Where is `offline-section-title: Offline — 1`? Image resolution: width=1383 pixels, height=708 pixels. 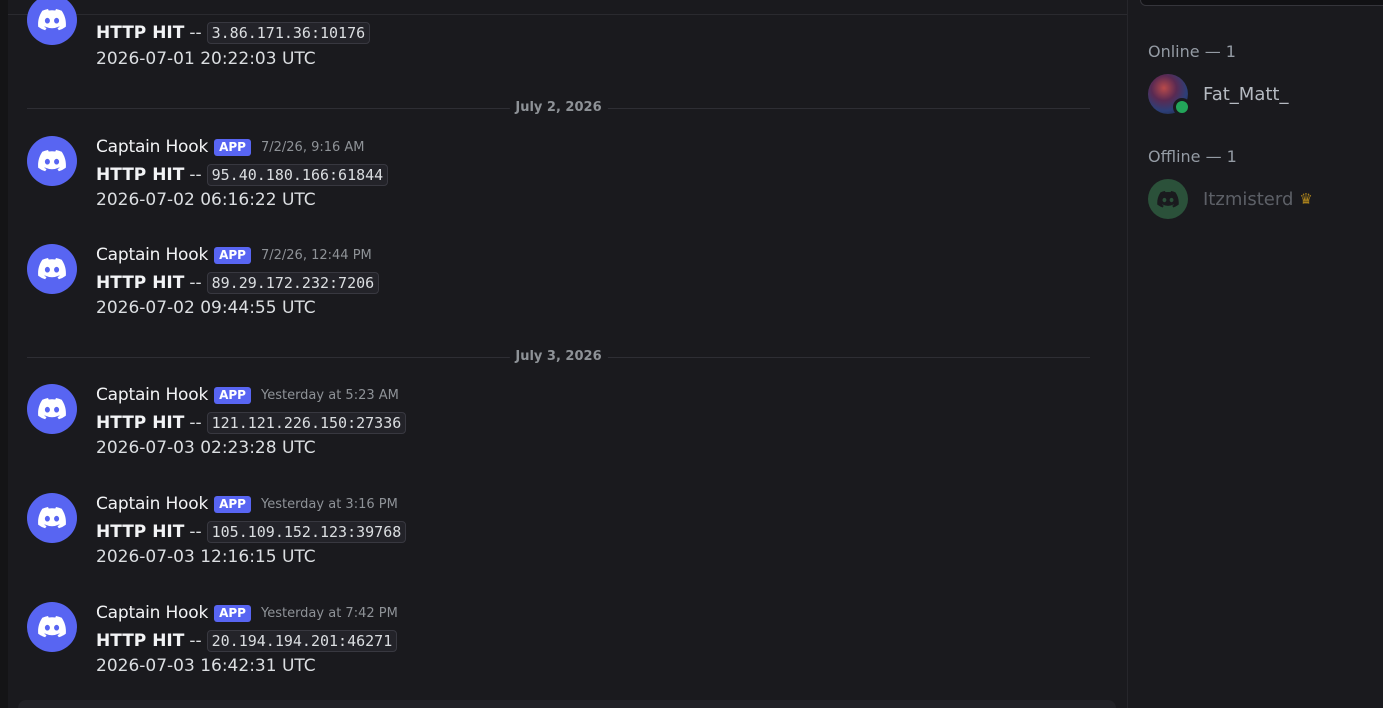 offline-section-title: Offline — 1 is located at coordinates (1192, 156).